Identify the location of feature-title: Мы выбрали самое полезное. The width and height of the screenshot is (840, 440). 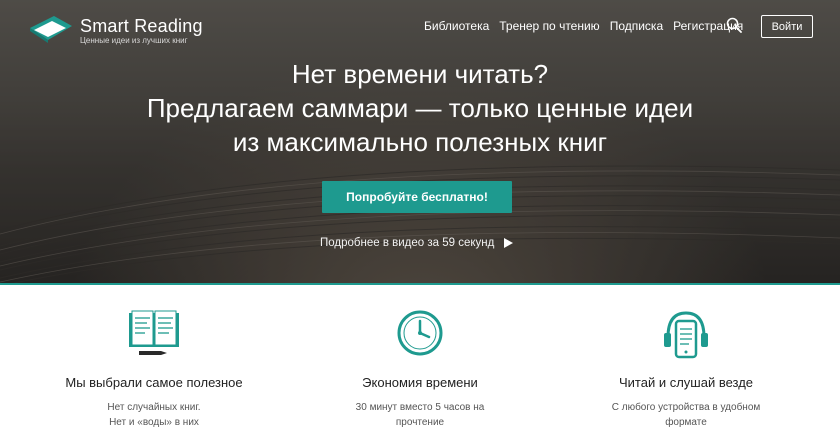
(154, 382).